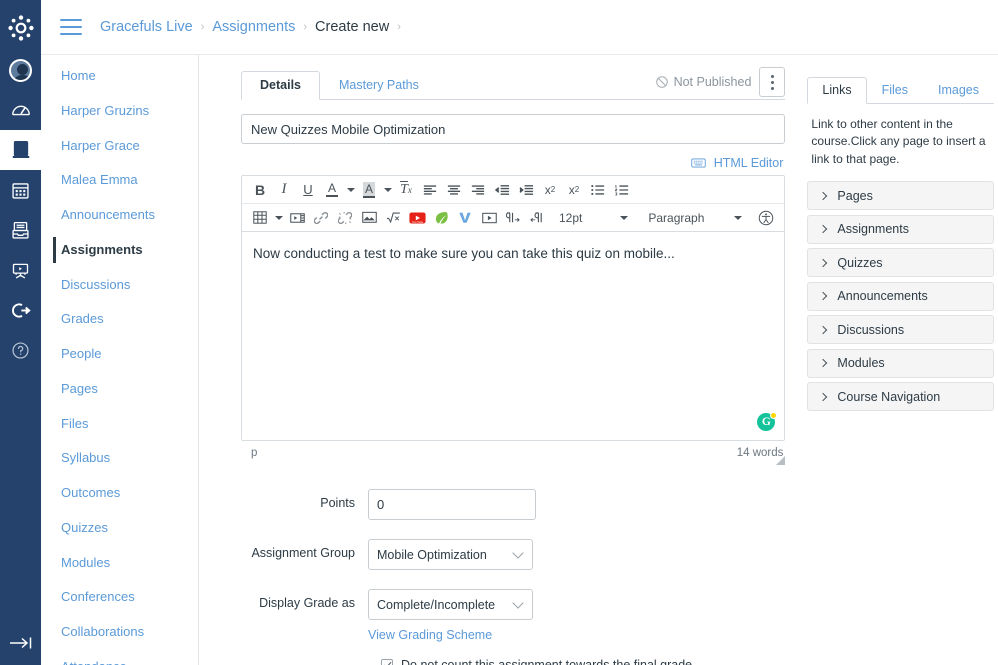  What do you see at coordinates (958, 90) in the screenshot?
I see `tab-images: Images` at bounding box center [958, 90].